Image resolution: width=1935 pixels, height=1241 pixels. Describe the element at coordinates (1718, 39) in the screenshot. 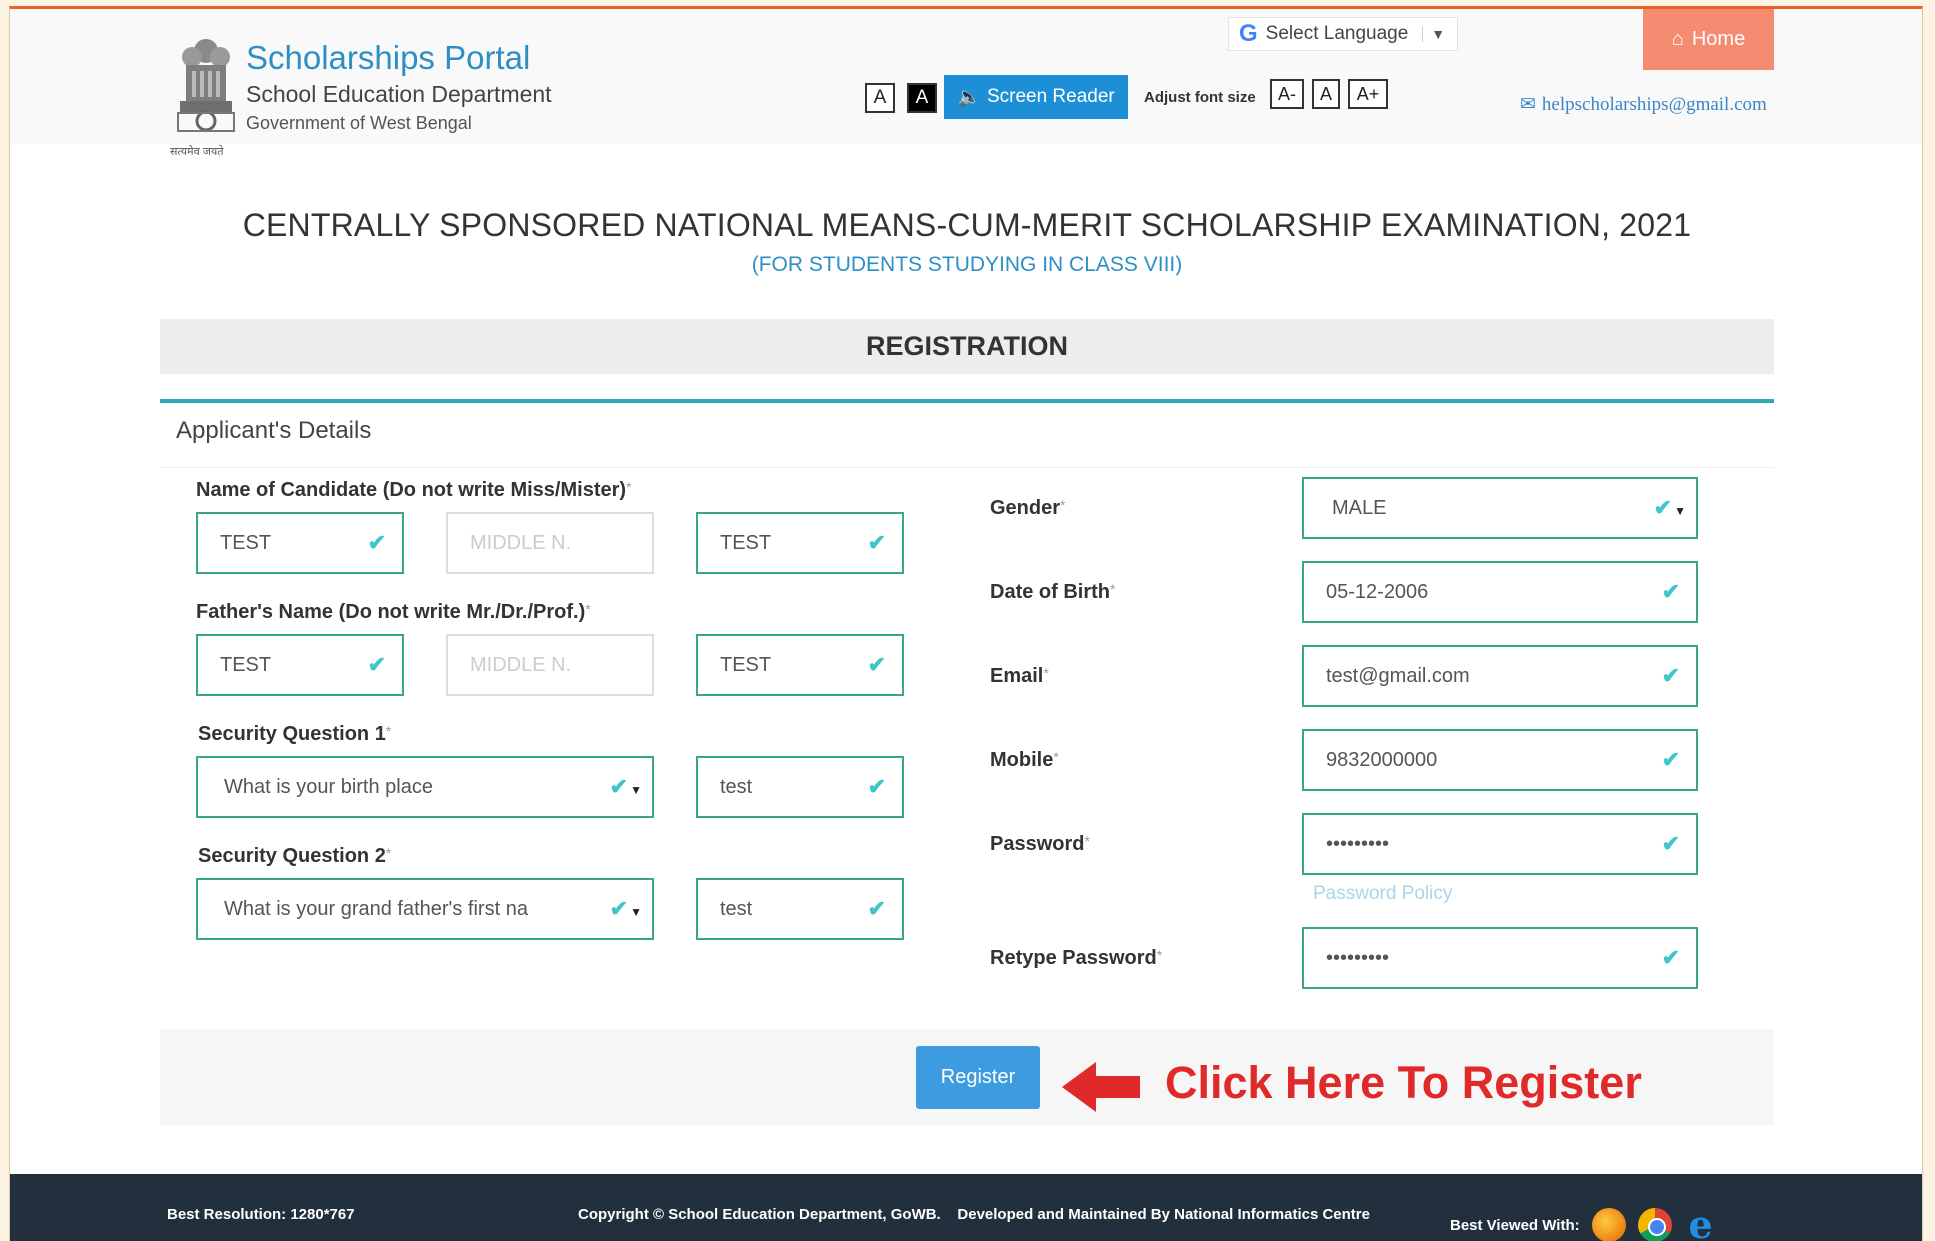

I see `home-label: Home` at that location.